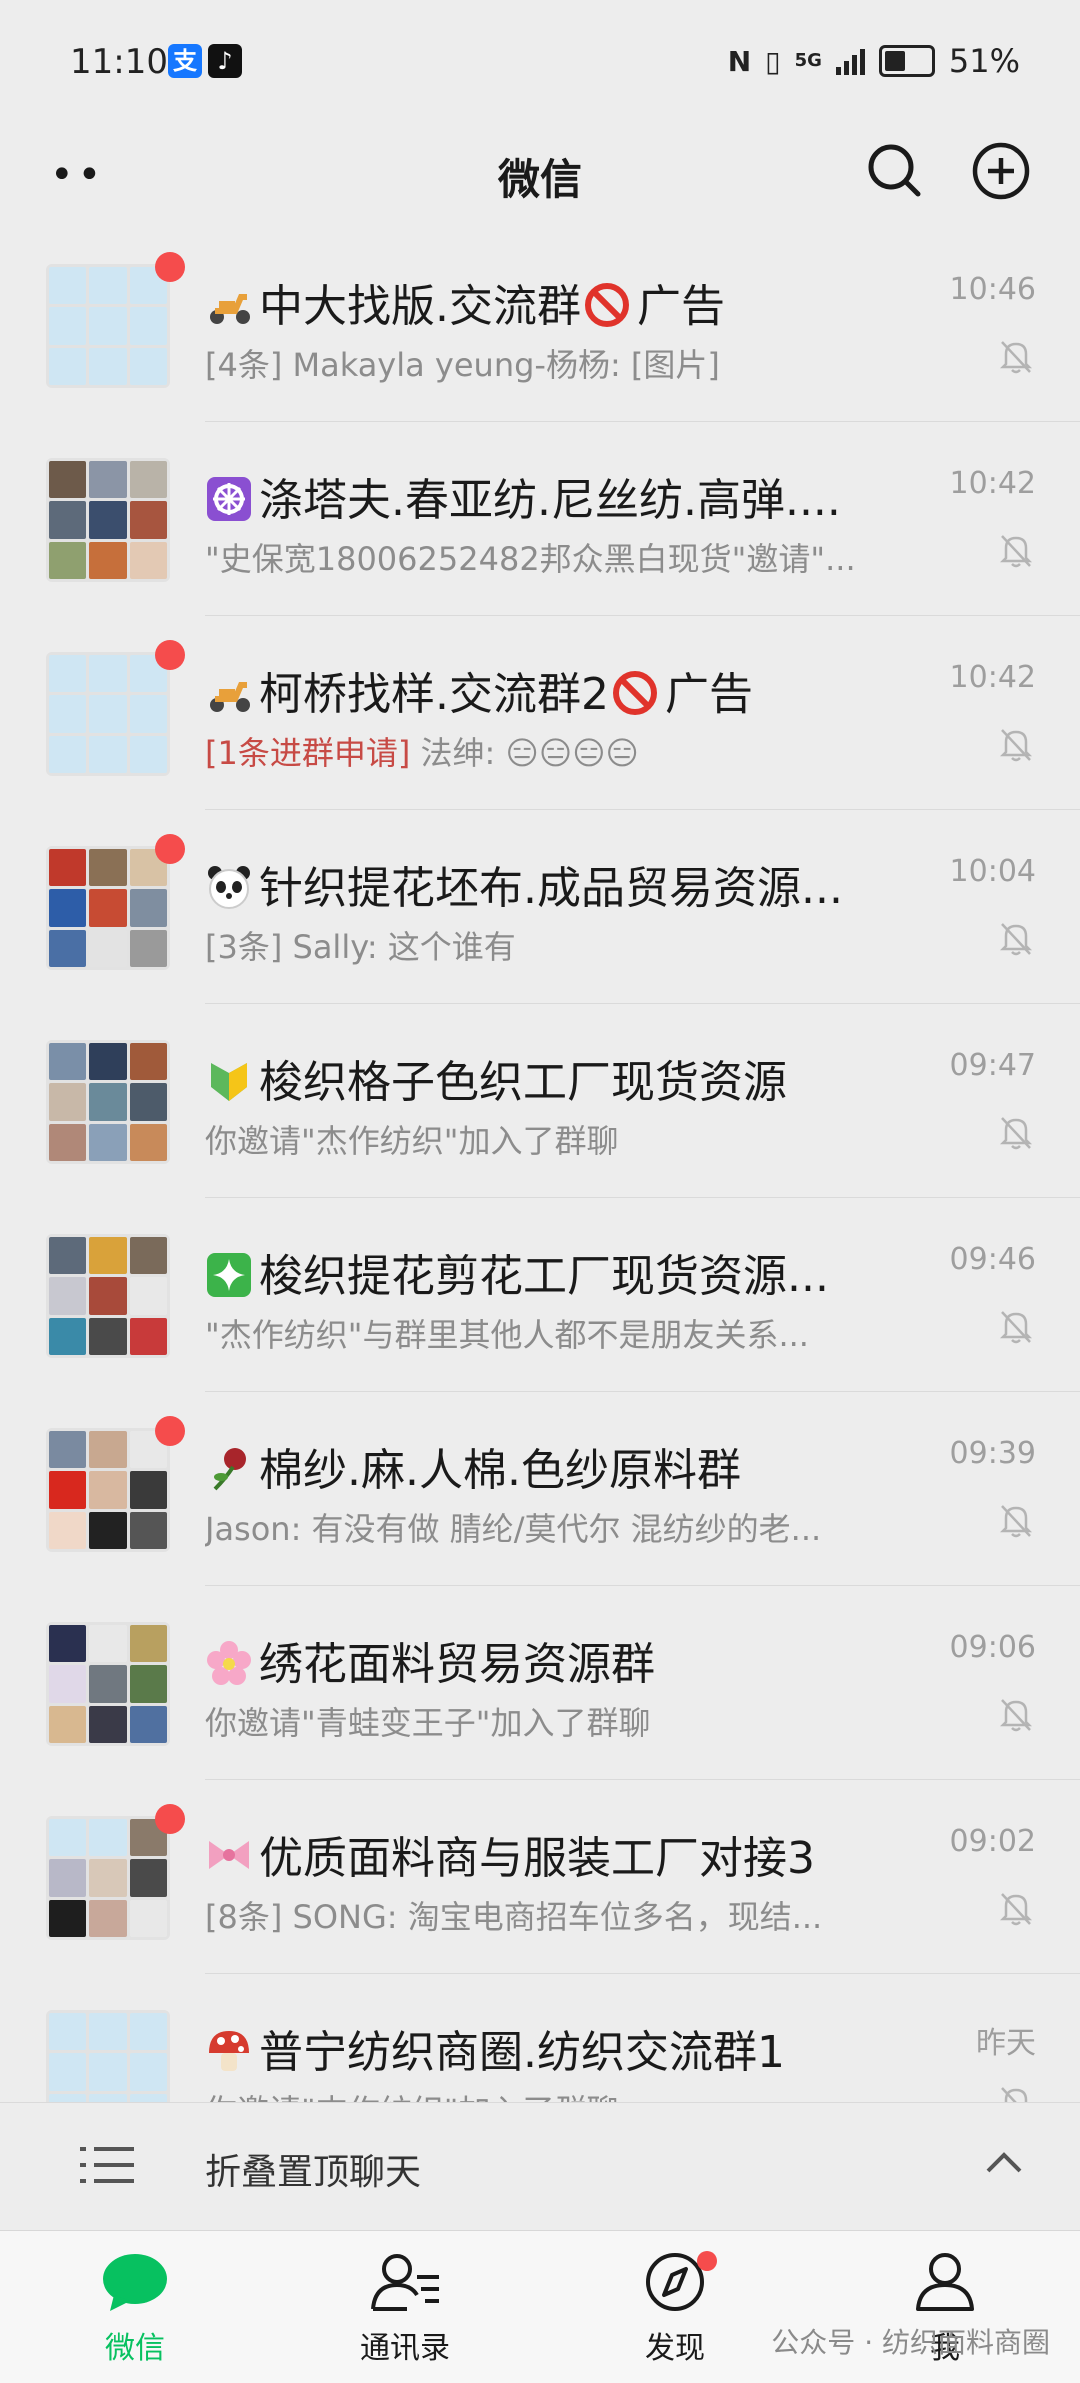 The width and height of the screenshot is (1080, 2383). I want to click on chat-row: 绣花面料贸易资源群 你邀请"青蛙变王子"加入了群聊 09:06, so click(540, 1683).